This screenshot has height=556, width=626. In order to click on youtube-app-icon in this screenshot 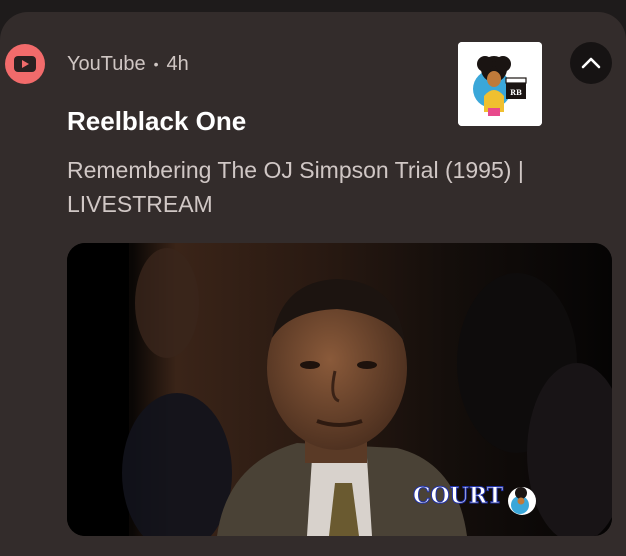, I will do `click(25, 64)`.